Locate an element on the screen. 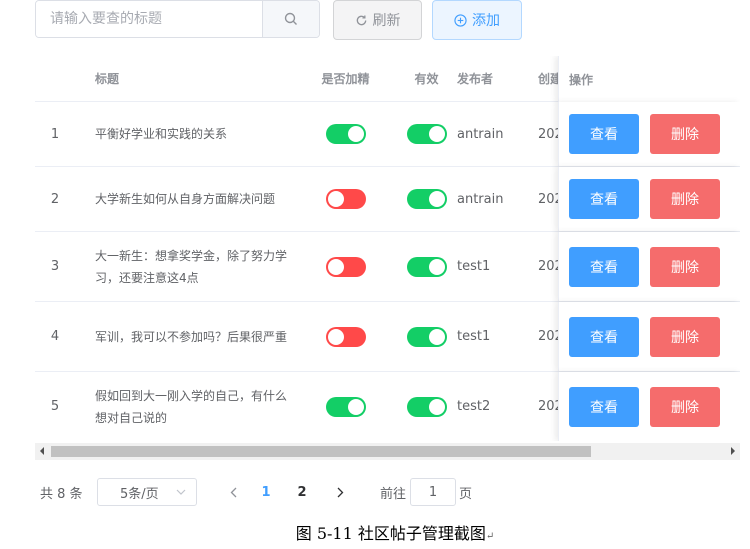  refresh-label: 刷新 is located at coordinates (386, 21).